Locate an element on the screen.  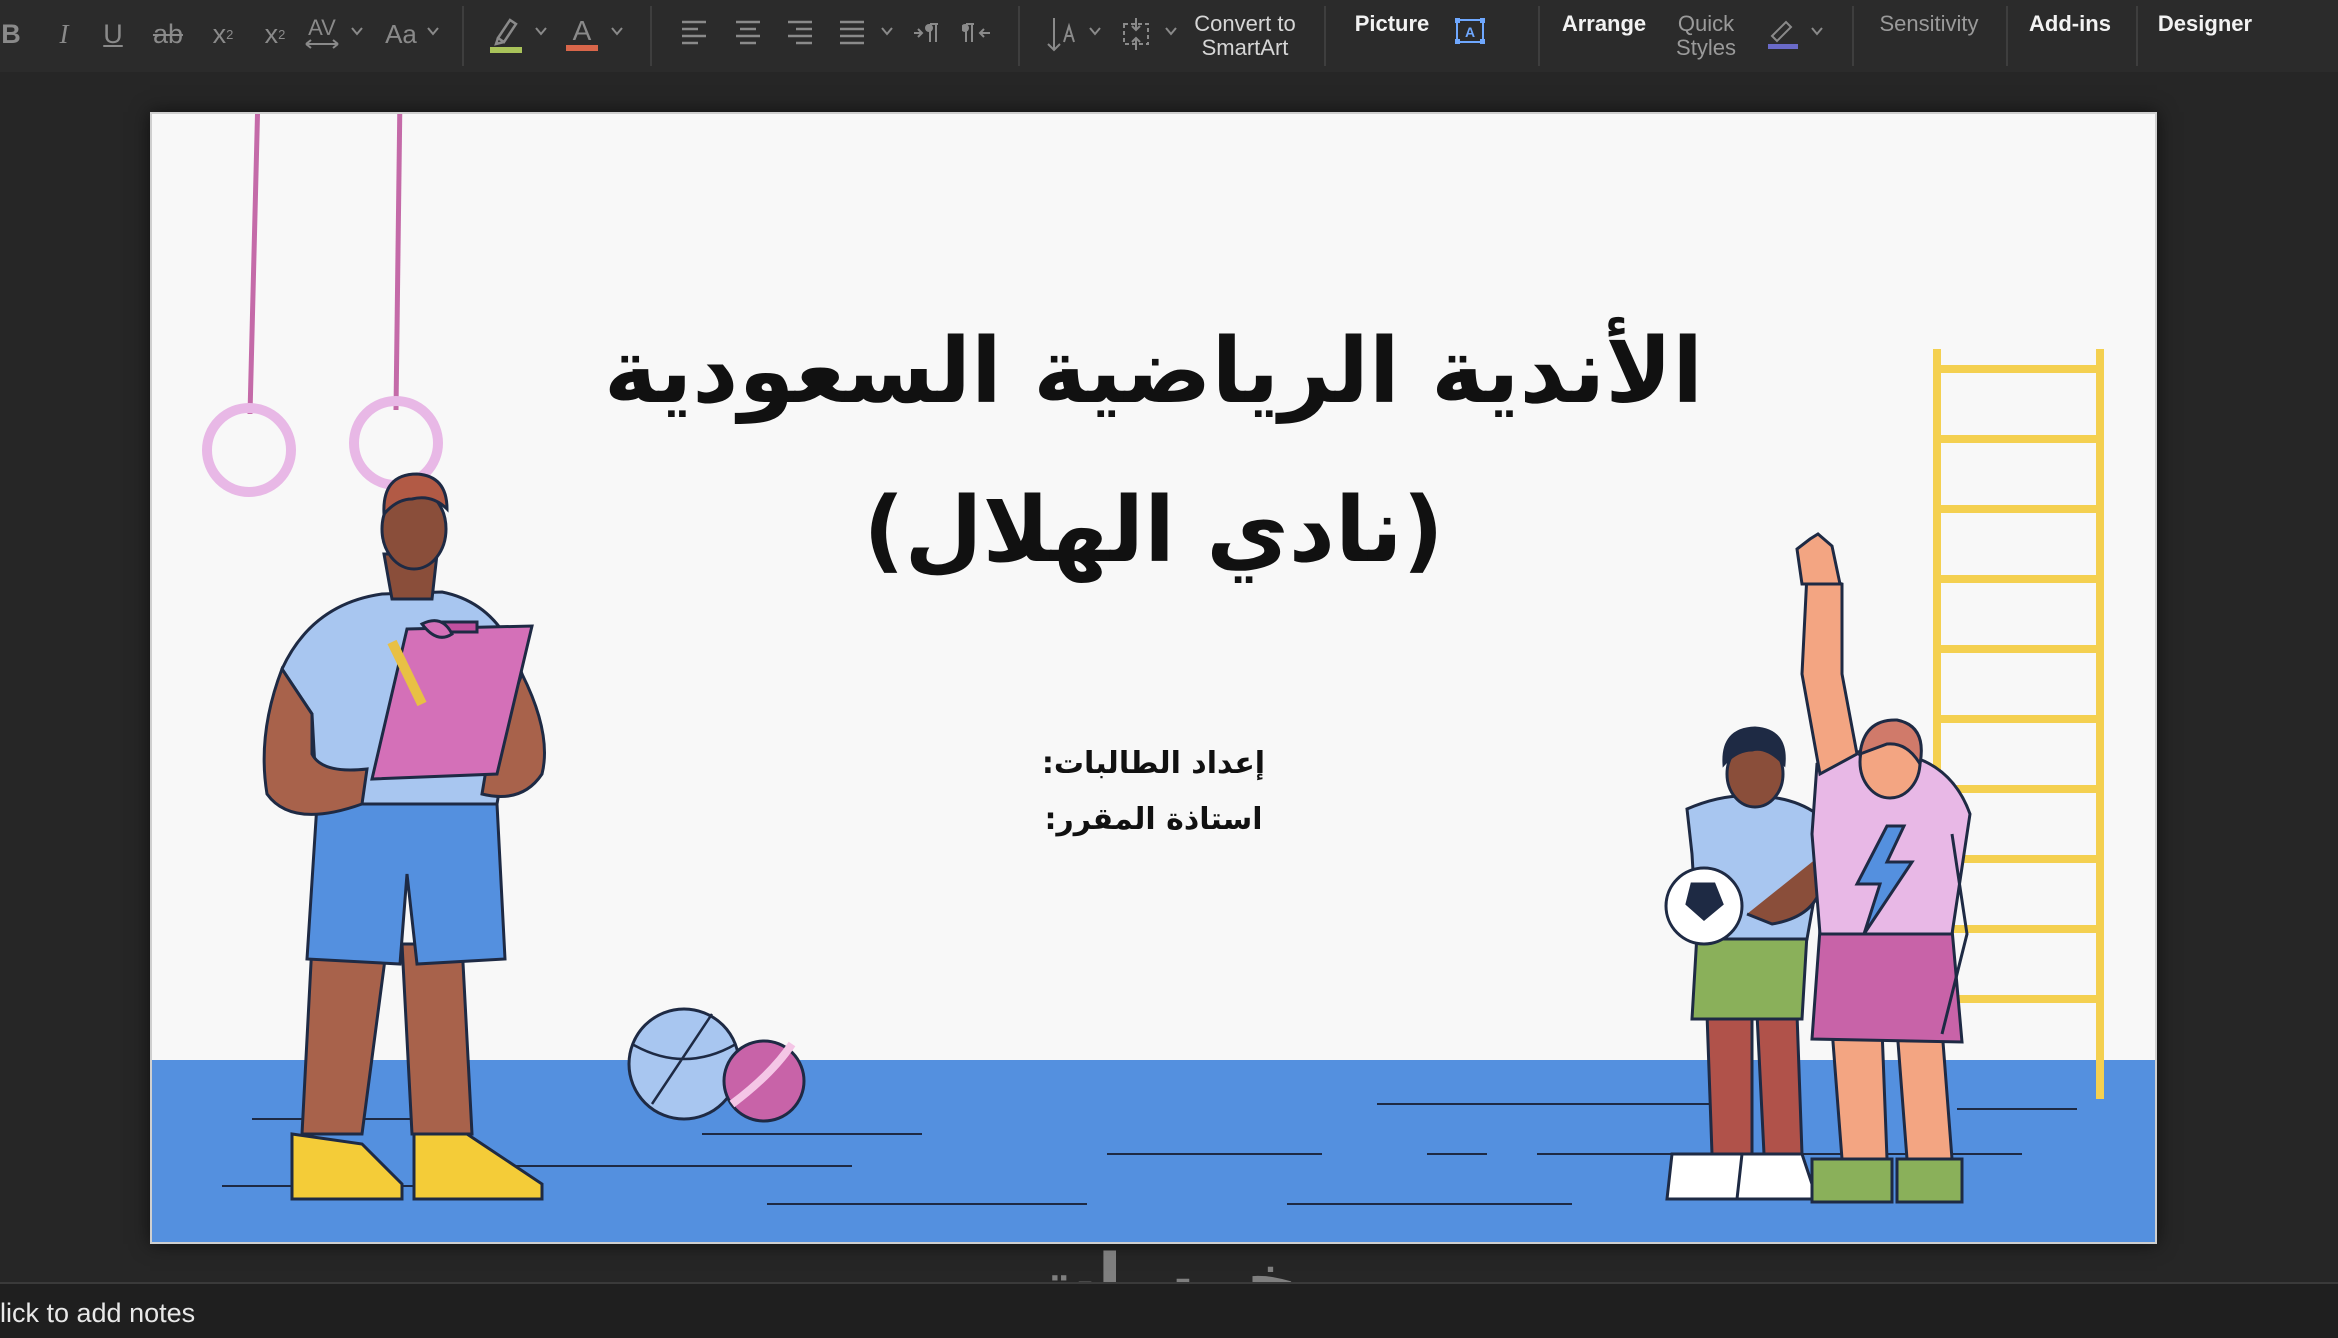
designer-label: Designer is located at coordinates (2205, 23).